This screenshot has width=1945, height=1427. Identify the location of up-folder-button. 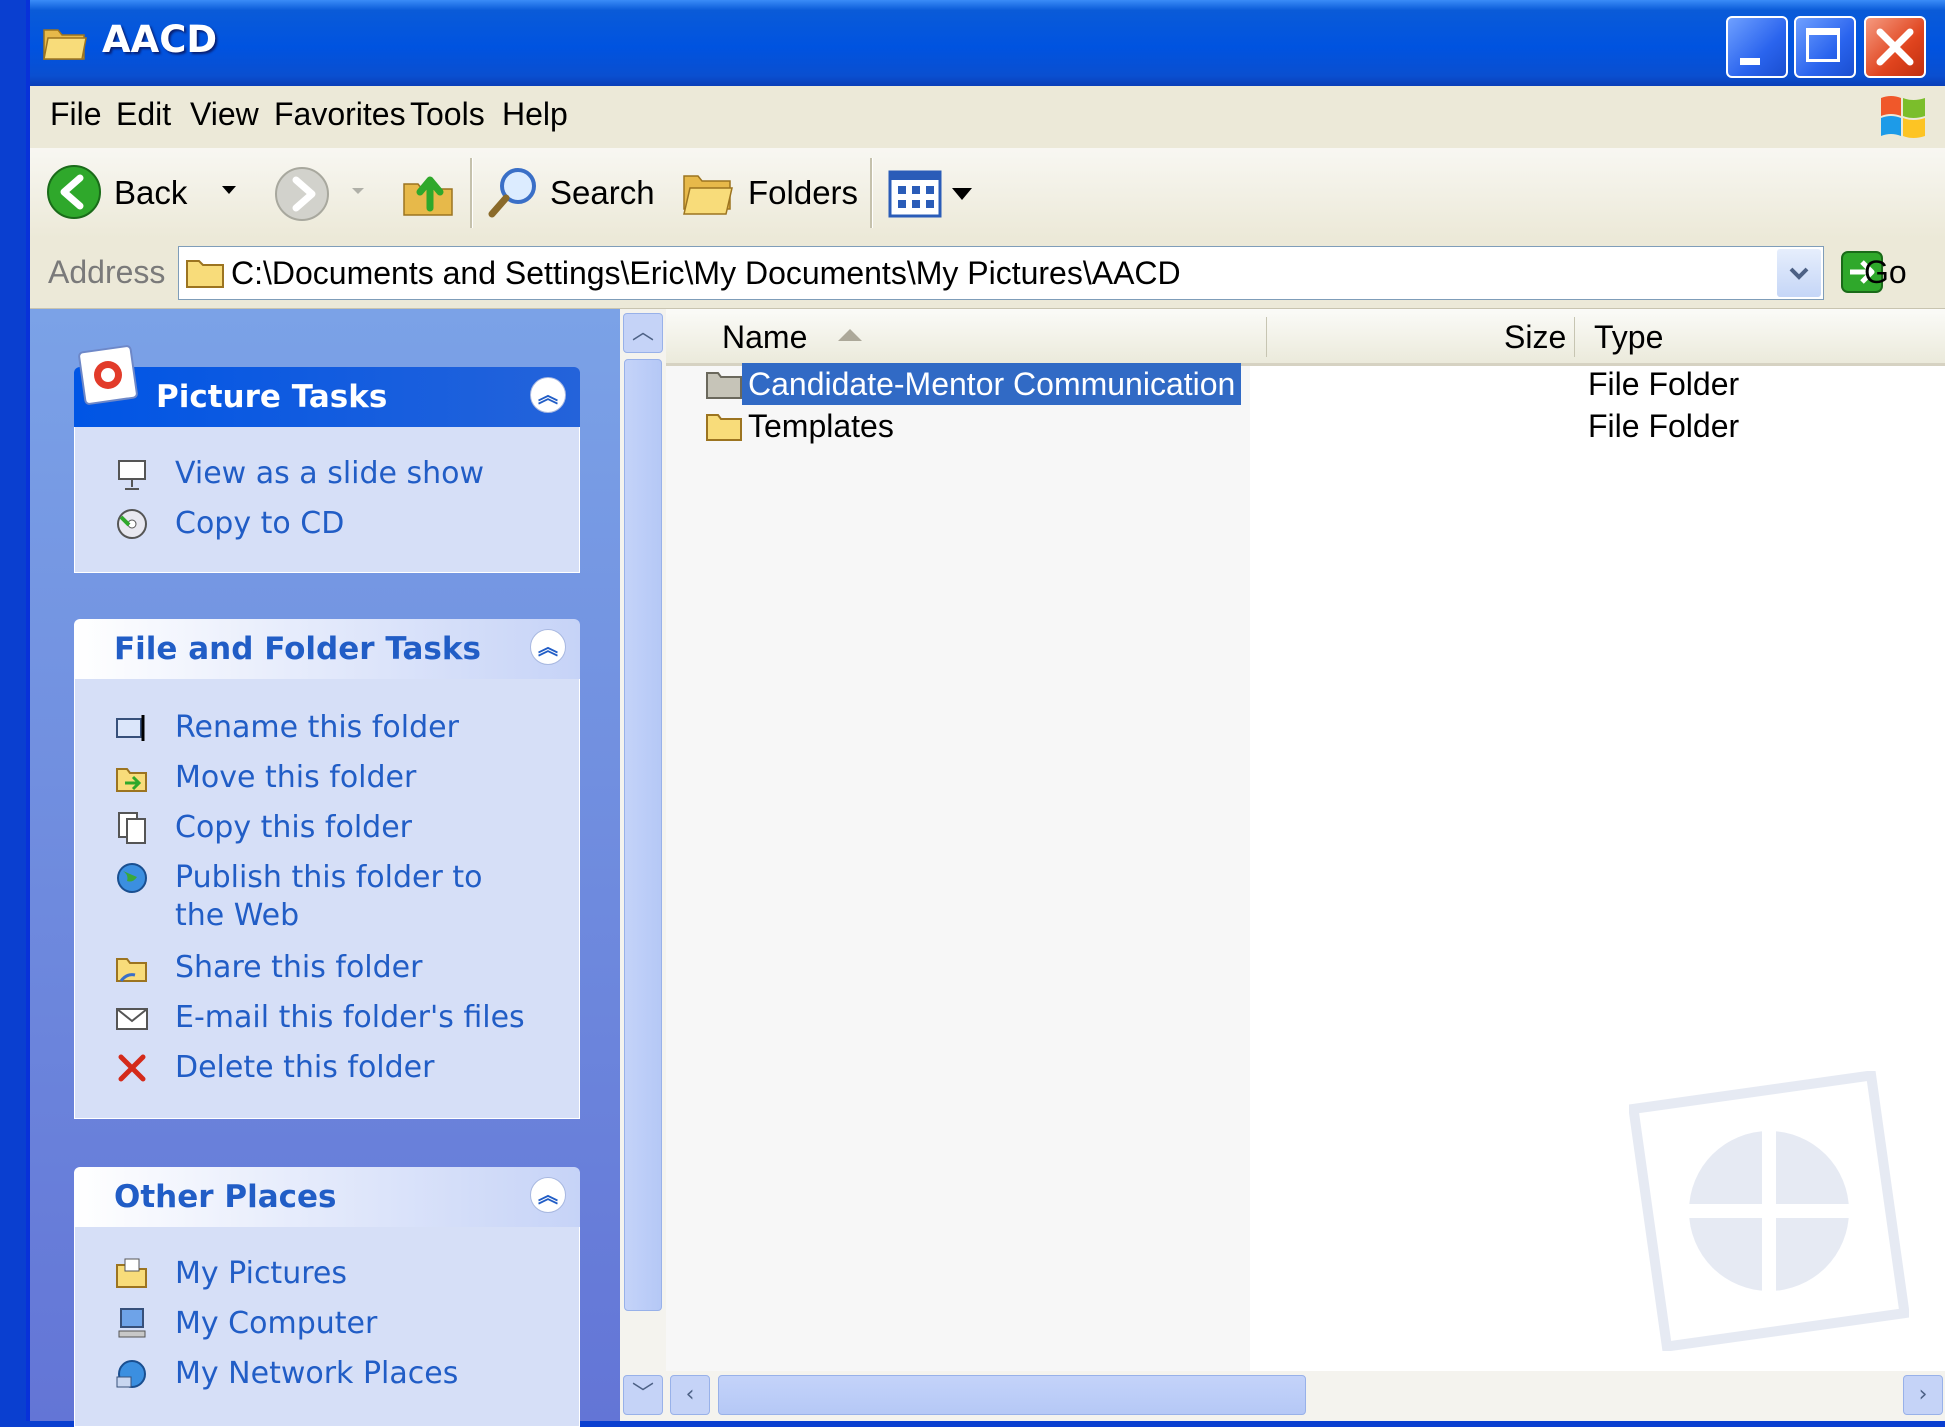
(428, 192).